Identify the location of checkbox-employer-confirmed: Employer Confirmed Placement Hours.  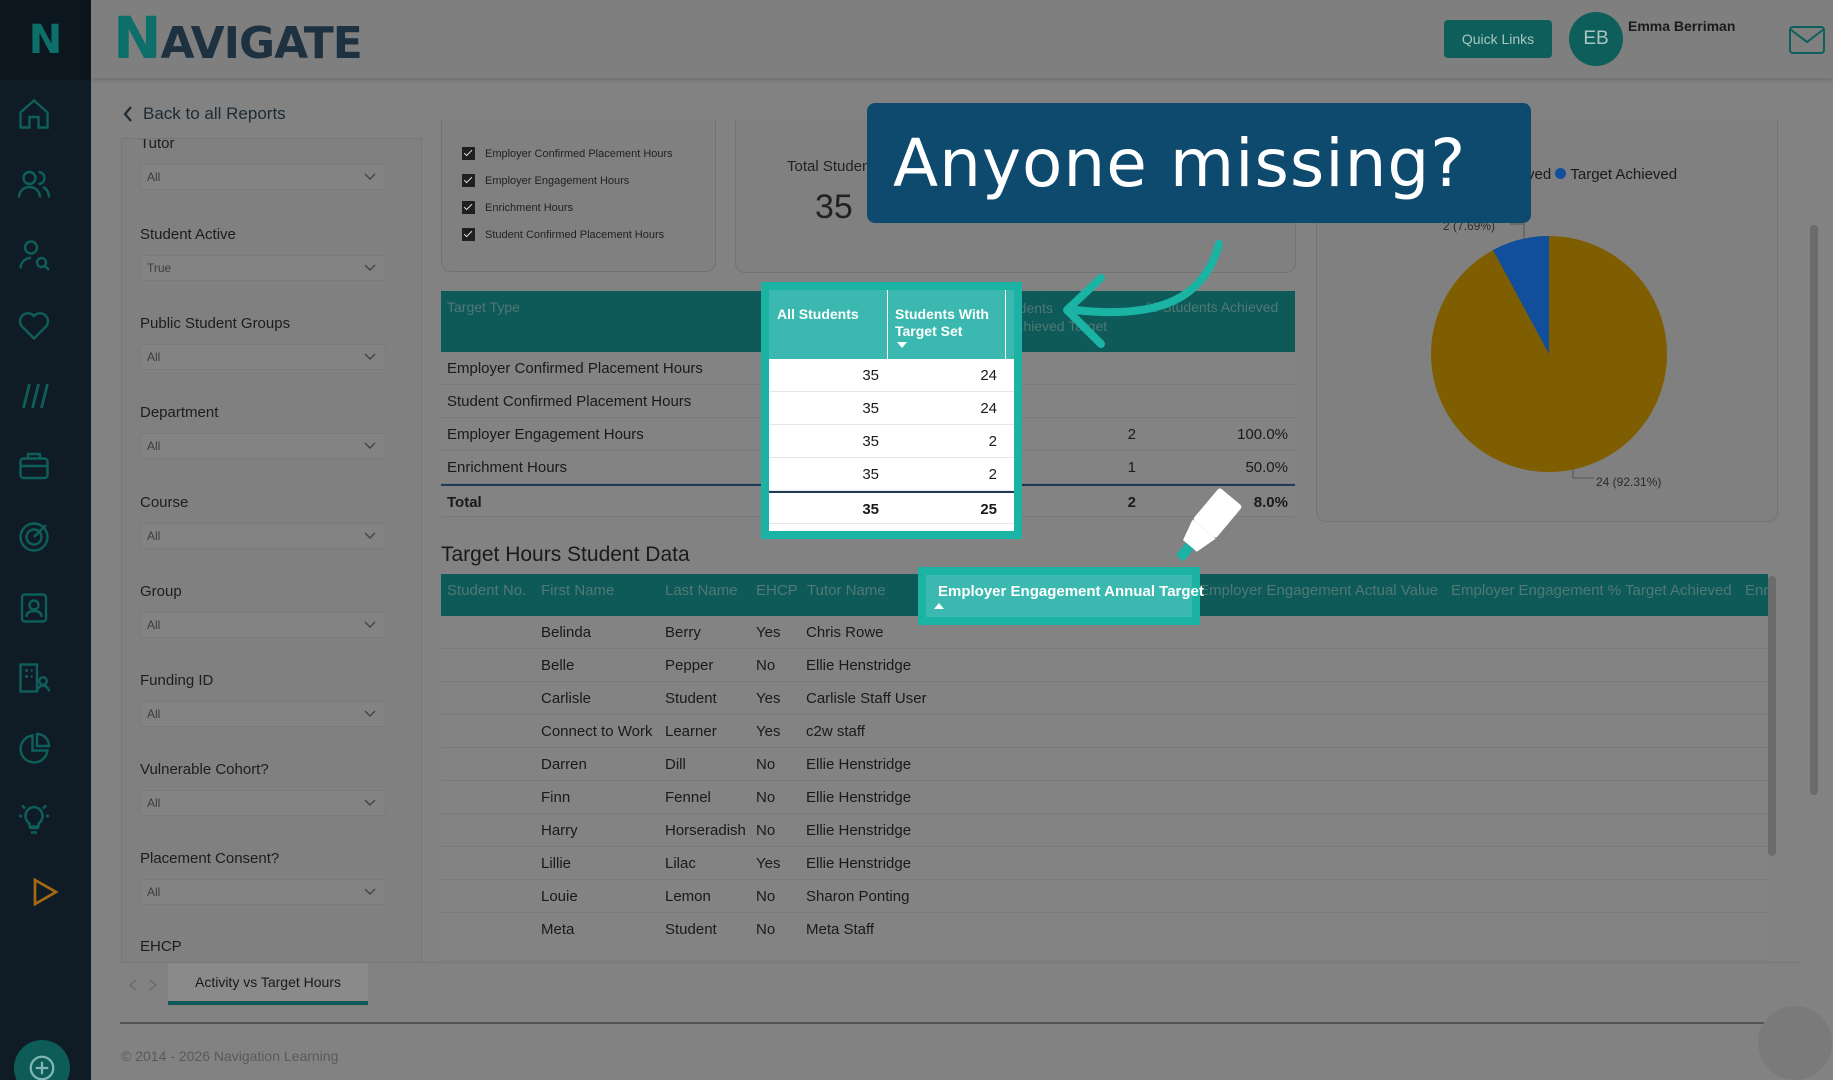
(567, 153).